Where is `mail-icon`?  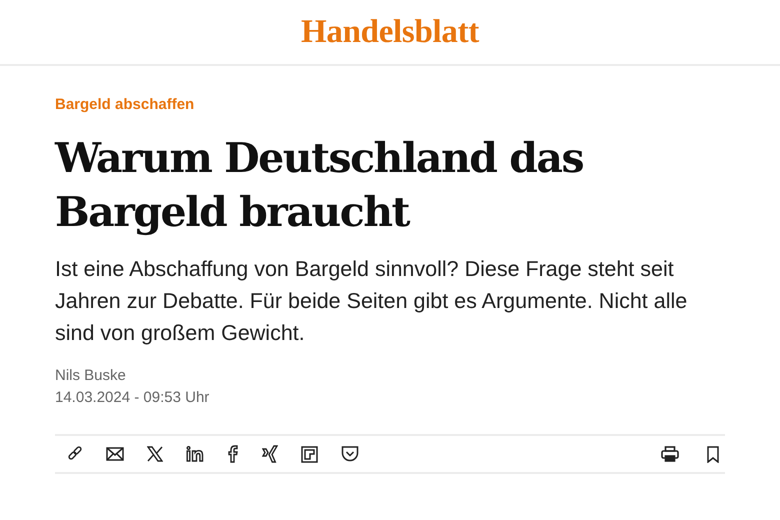 mail-icon is located at coordinates (115, 454).